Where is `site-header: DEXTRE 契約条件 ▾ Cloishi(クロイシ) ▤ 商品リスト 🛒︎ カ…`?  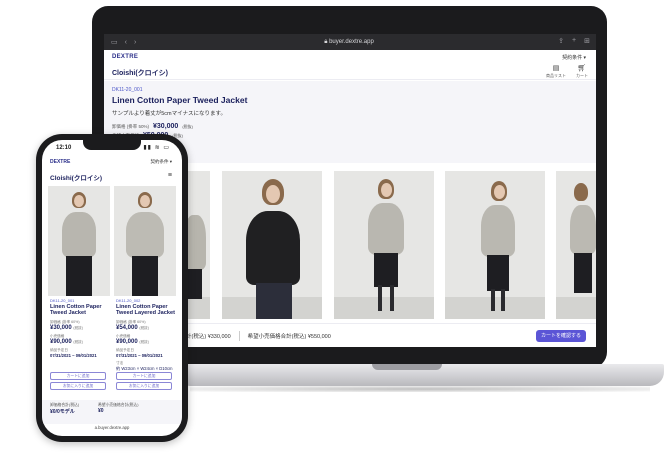
site-header: DEXTRE 契約条件 ▾ Cloishi(クロイシ) ▤ 商品リスト 🛒︎ カ… is located at coordinates (350, 65).